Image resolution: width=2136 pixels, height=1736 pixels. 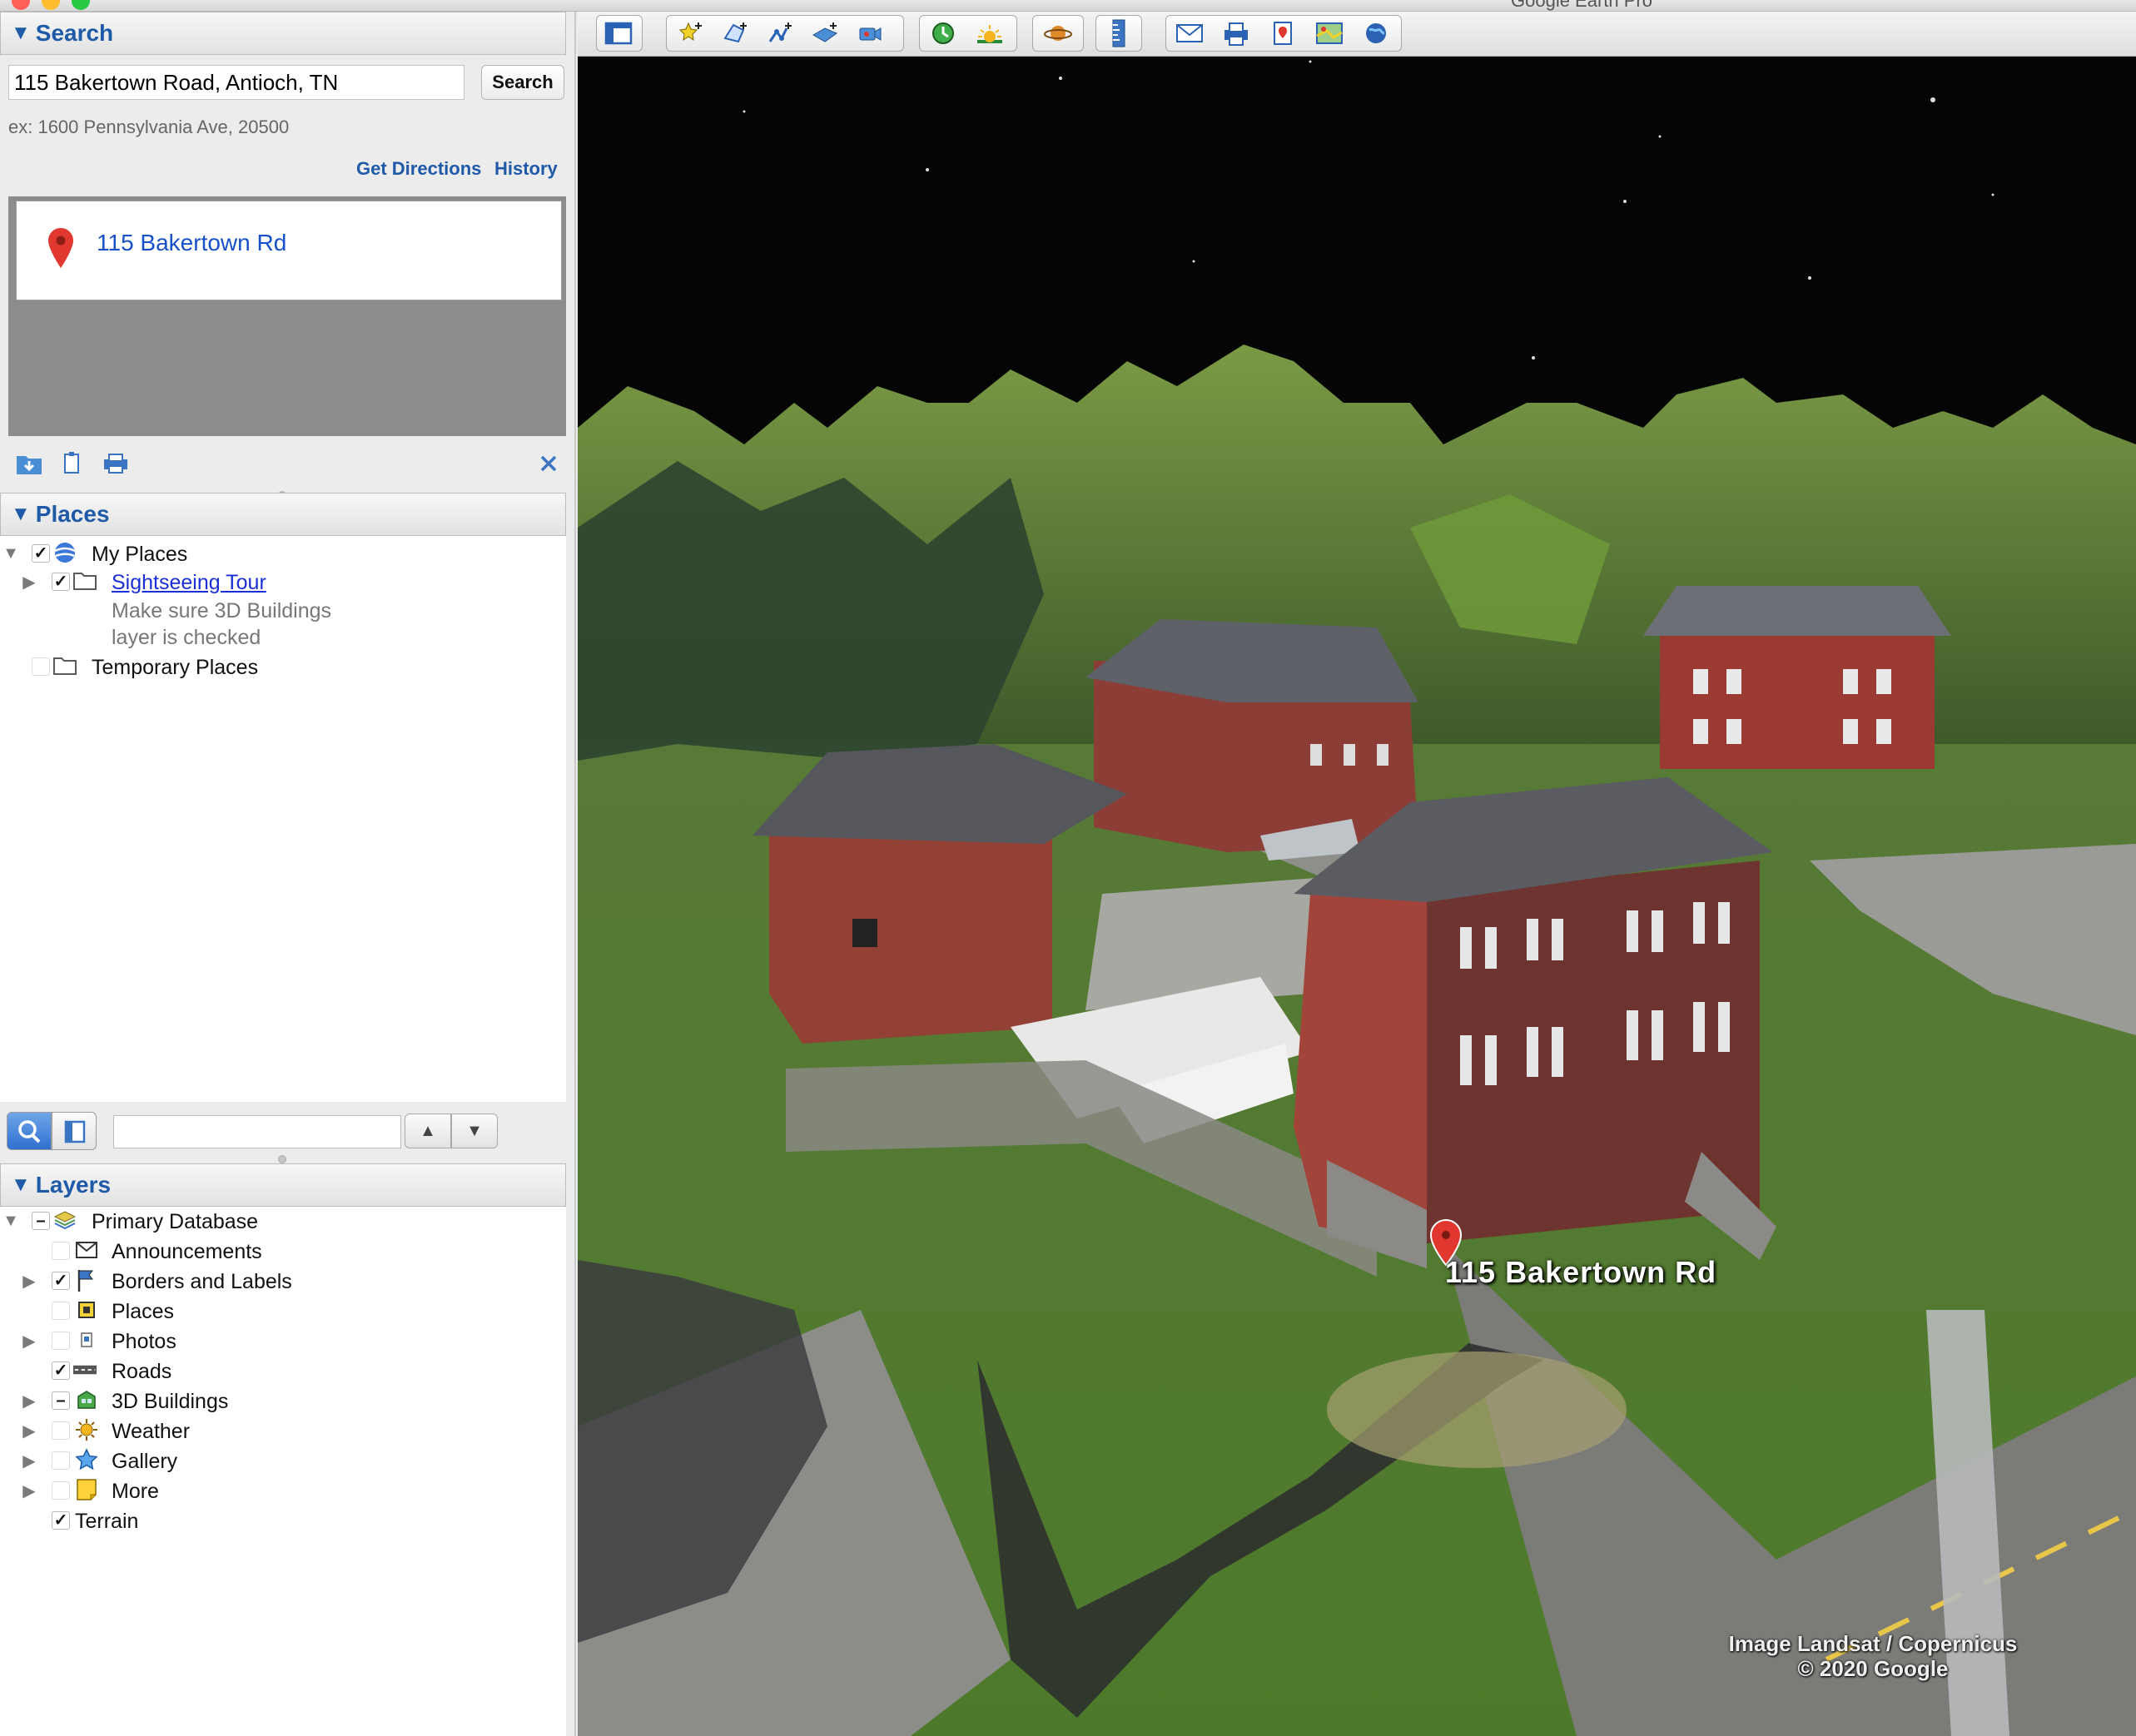 What do you see at coordinates (690, 34) in the screenshot?
I see `add-placemark-icon` at bounding box center [690, 34].